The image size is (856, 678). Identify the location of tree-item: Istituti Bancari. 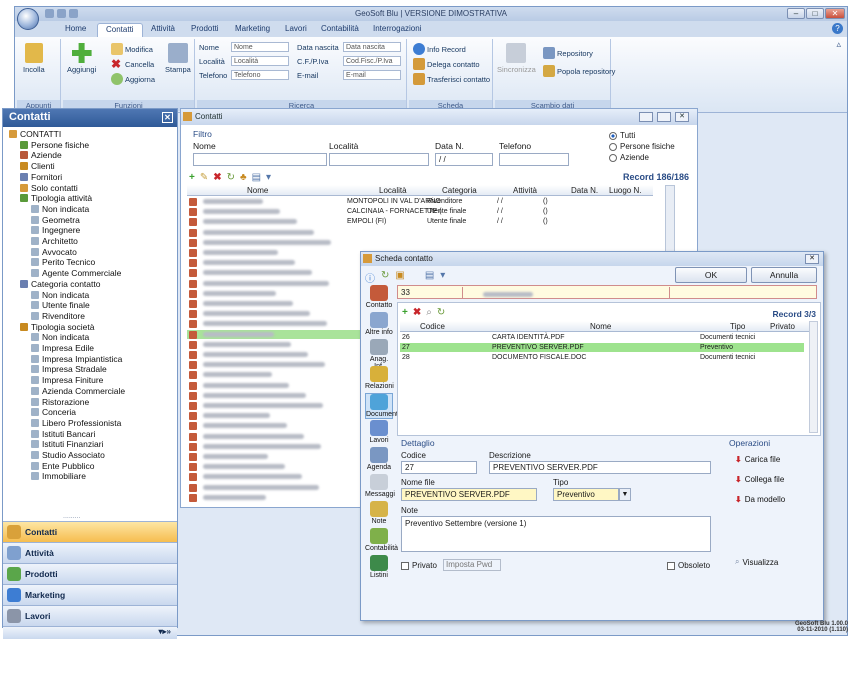
(63, 434).